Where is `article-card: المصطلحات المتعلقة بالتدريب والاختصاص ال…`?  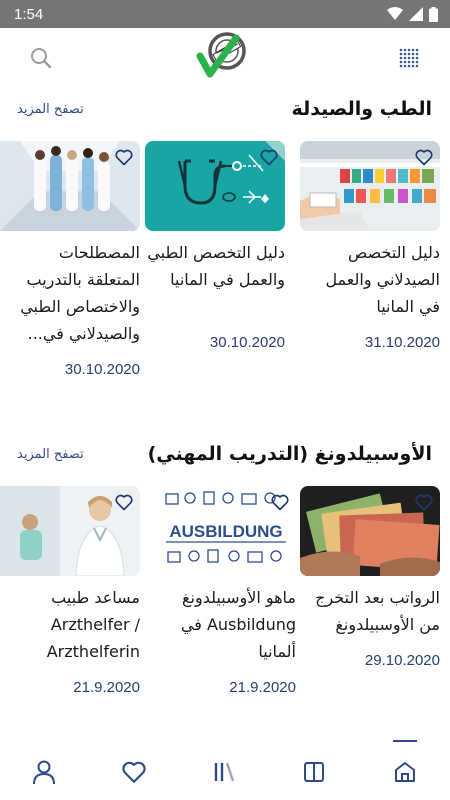
article-card: المصطلحات المتعلقة بالتدريب والاختصاص ال… is located at coordinates (70, 259).